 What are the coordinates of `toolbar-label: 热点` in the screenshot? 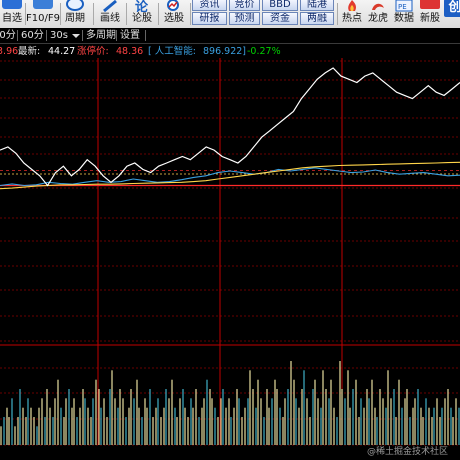 It's located at (352, 18).